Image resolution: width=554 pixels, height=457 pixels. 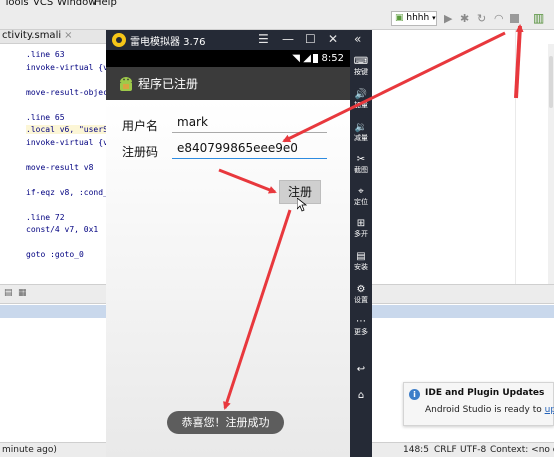 What do you see at coordinates (361, 127) in the screenshot?
I see `volume-down-icon: 🔉` at bounding box center [361, 127].